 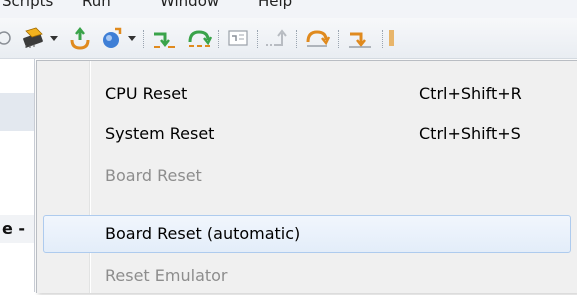 What do you see at coordinates (146, 93) in the screenshot?
I see `menu-item-label: CPU Reset` at bounding box center [146, 93].